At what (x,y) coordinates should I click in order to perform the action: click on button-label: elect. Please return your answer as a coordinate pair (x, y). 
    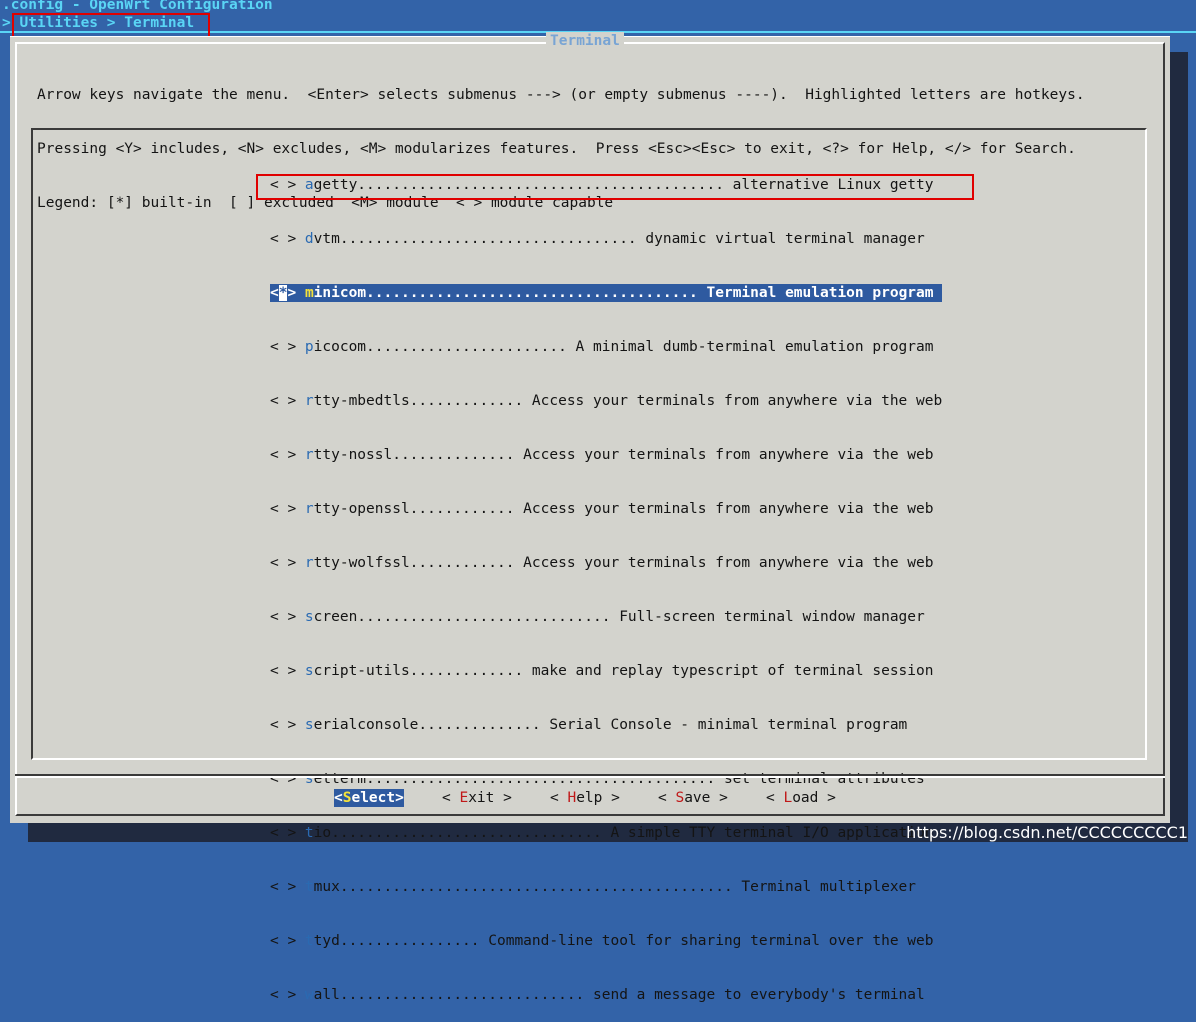
    Looking at the image, I should click on (373, 798).